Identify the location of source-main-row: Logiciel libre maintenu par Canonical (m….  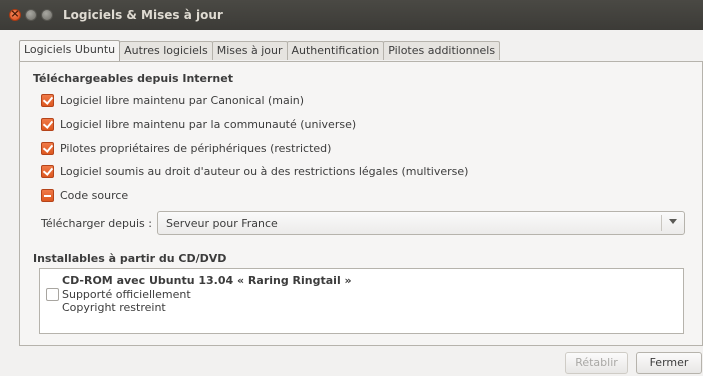
(172, 100).